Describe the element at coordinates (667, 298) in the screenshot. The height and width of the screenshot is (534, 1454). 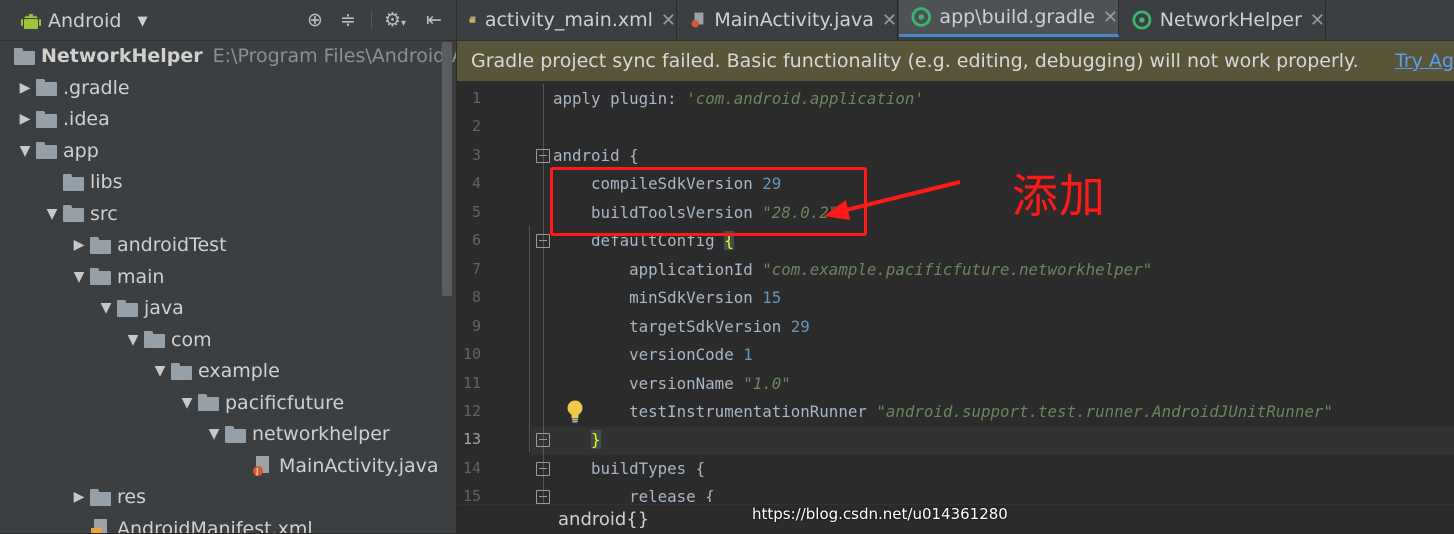
I see `code-line: minSdkVersion 15` at that location.